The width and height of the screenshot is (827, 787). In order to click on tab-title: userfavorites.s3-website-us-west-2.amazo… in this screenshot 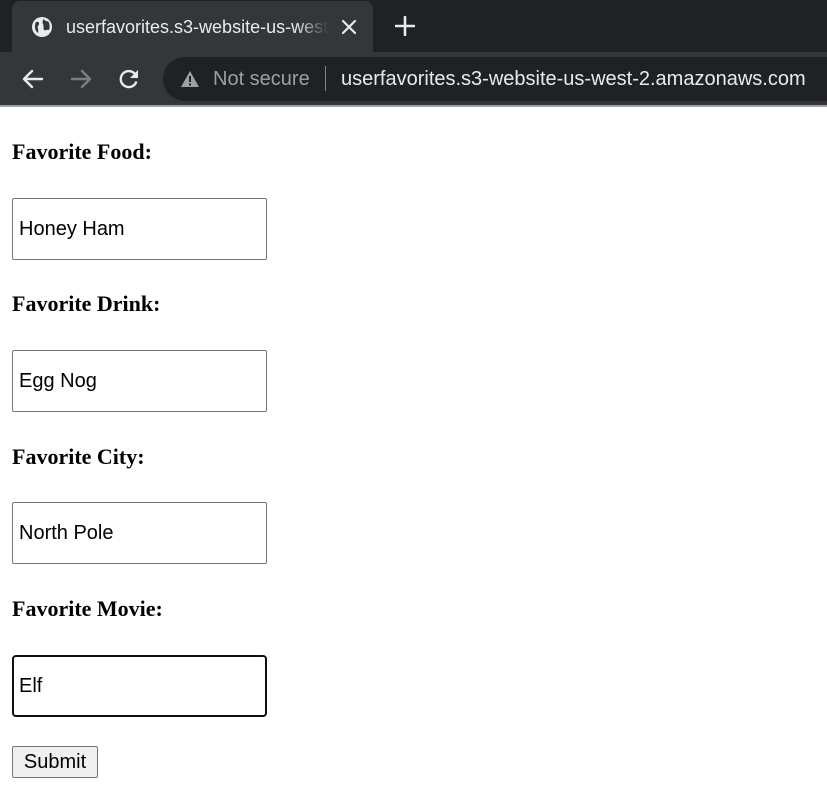, I will do `click(197, 27)`.